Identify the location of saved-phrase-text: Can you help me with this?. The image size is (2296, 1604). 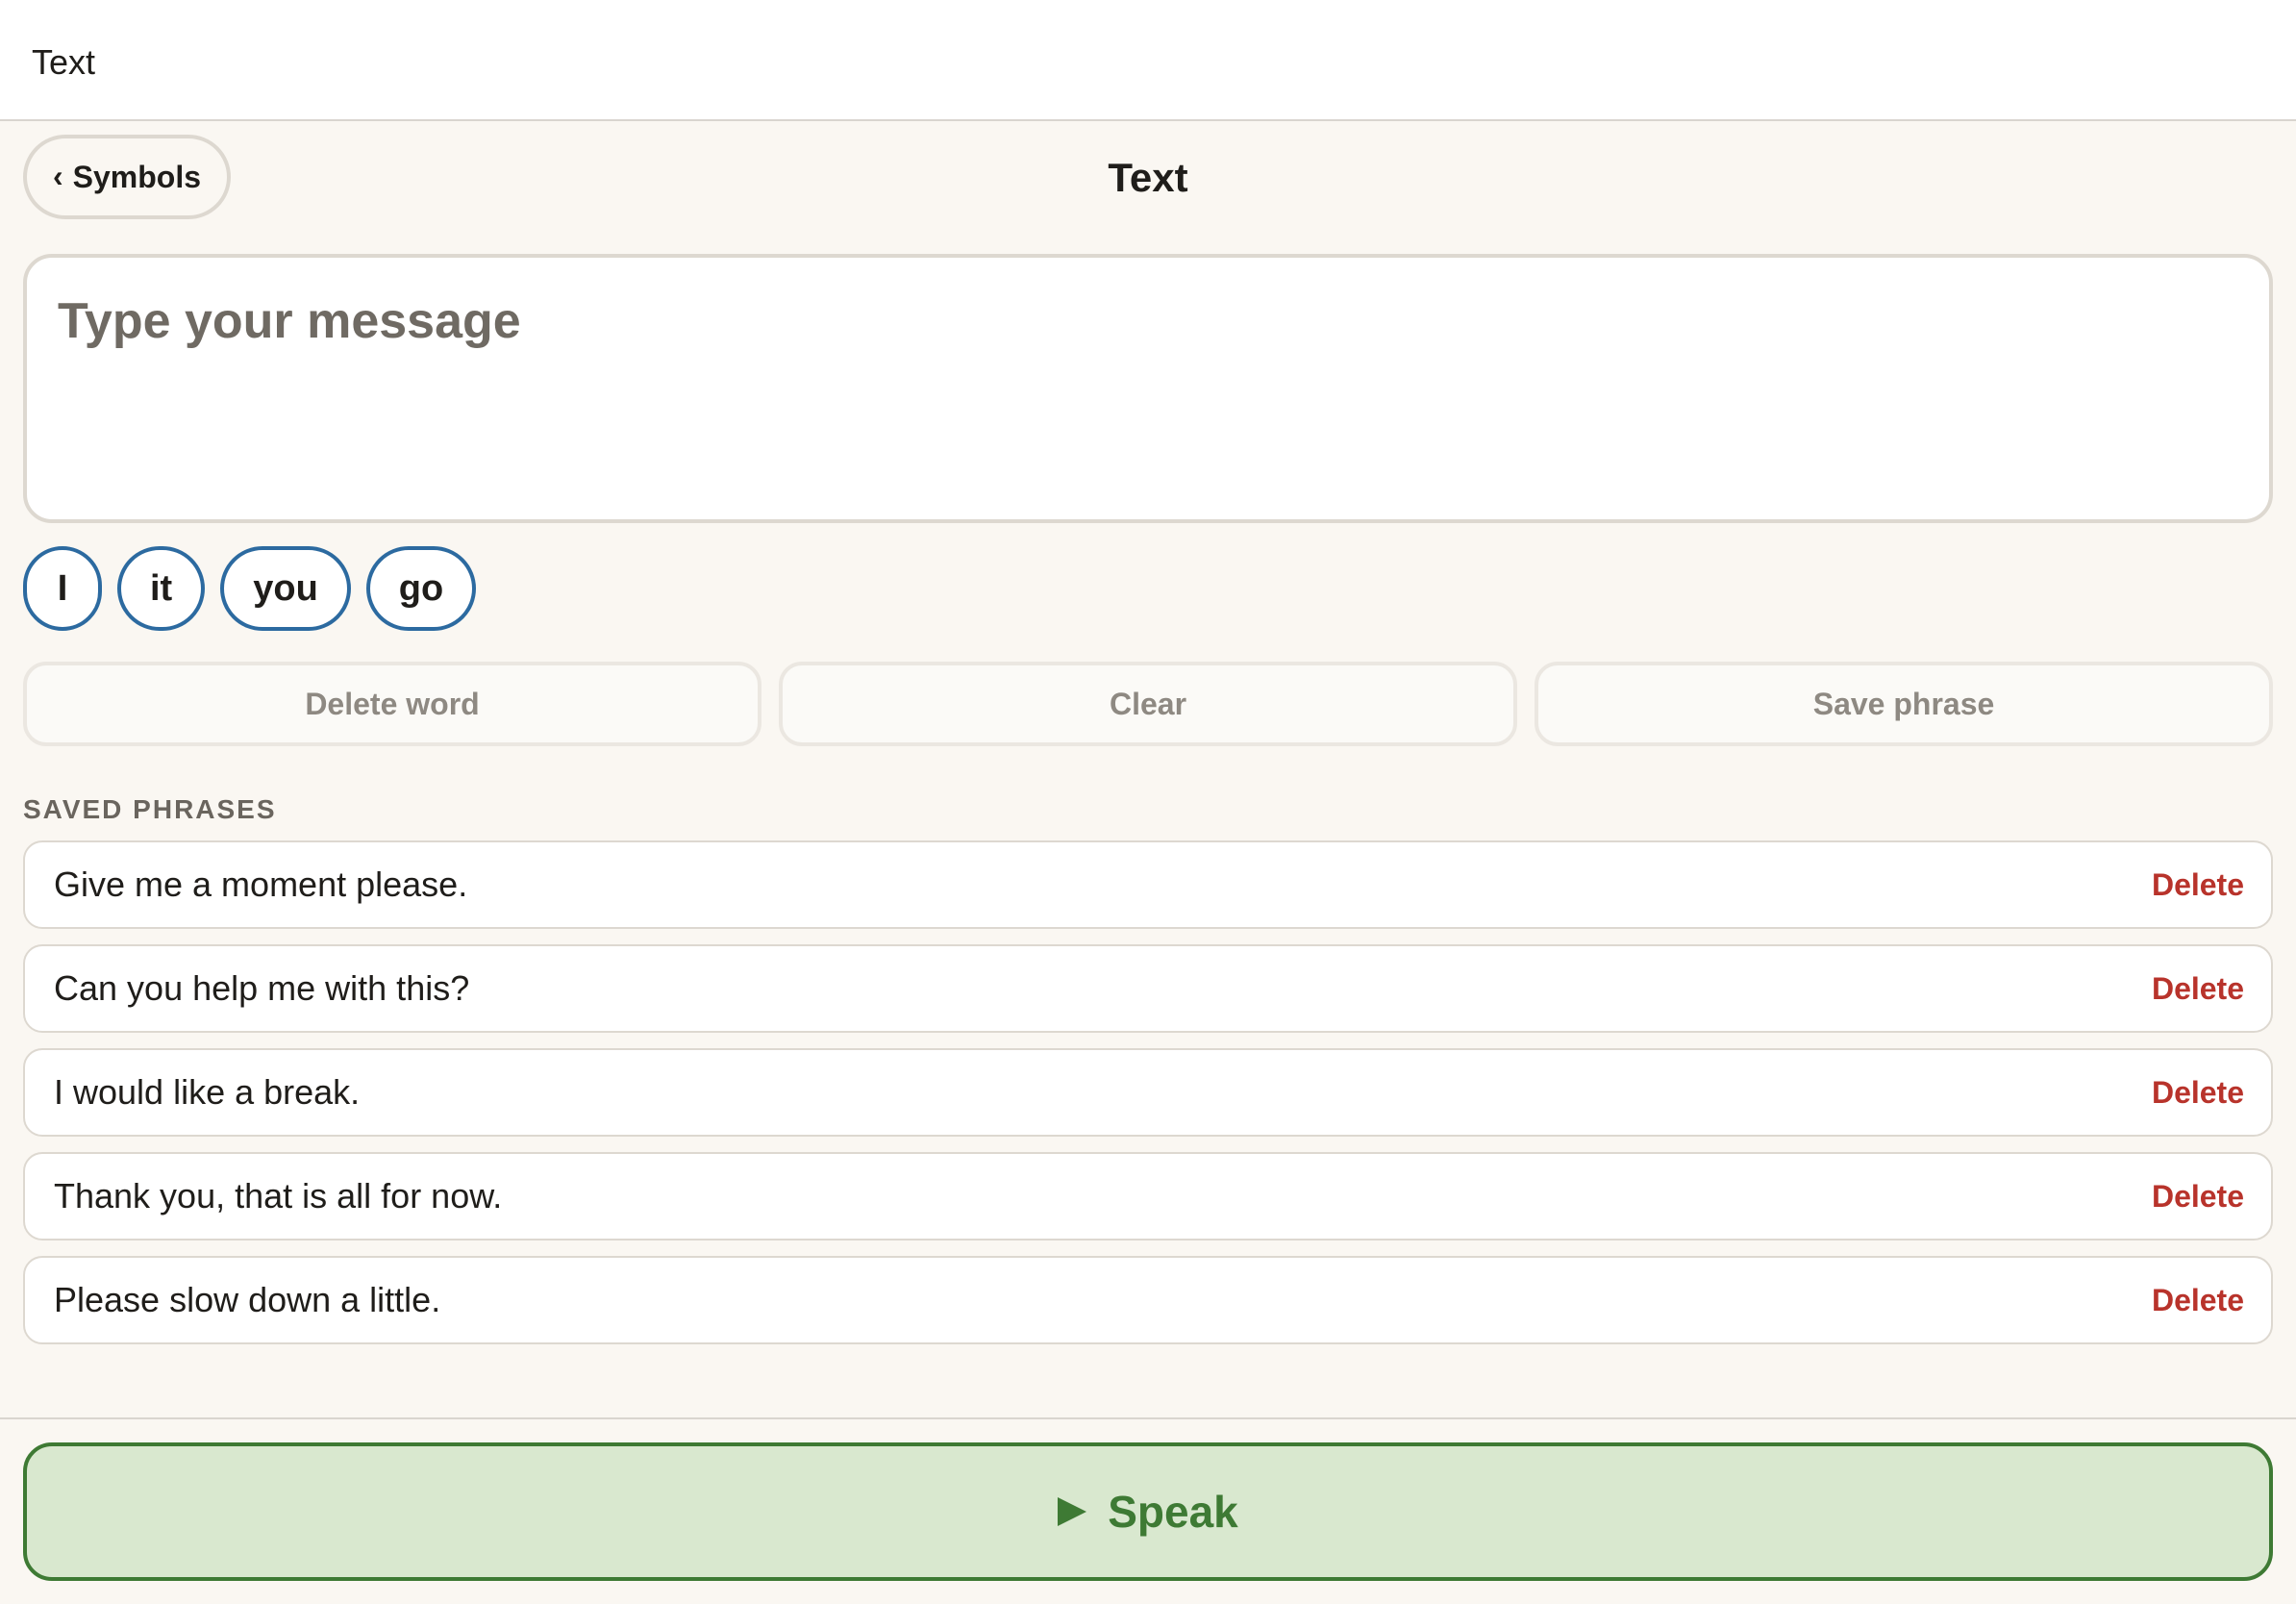
(262, 988).